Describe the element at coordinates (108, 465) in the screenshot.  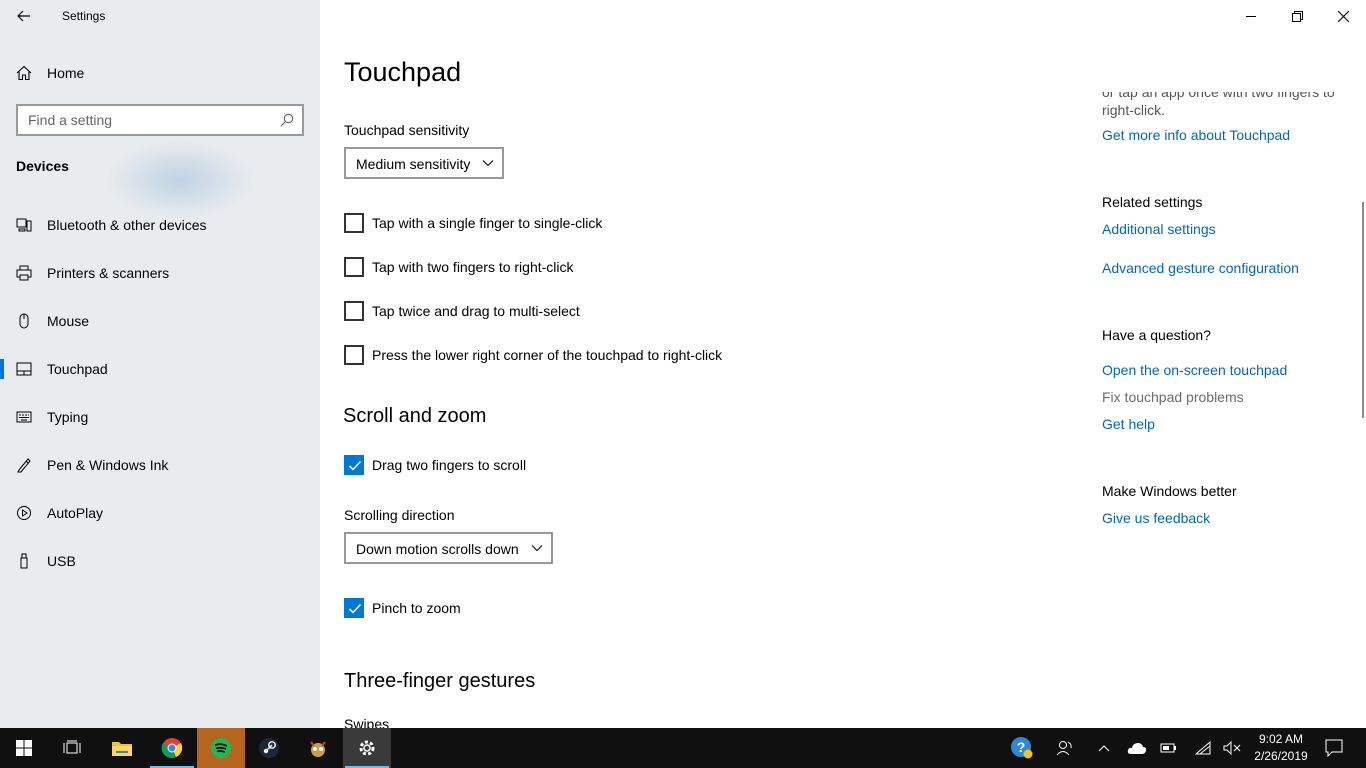
I see `sidebar-item-label: Pen & Windows Ink` at that location.